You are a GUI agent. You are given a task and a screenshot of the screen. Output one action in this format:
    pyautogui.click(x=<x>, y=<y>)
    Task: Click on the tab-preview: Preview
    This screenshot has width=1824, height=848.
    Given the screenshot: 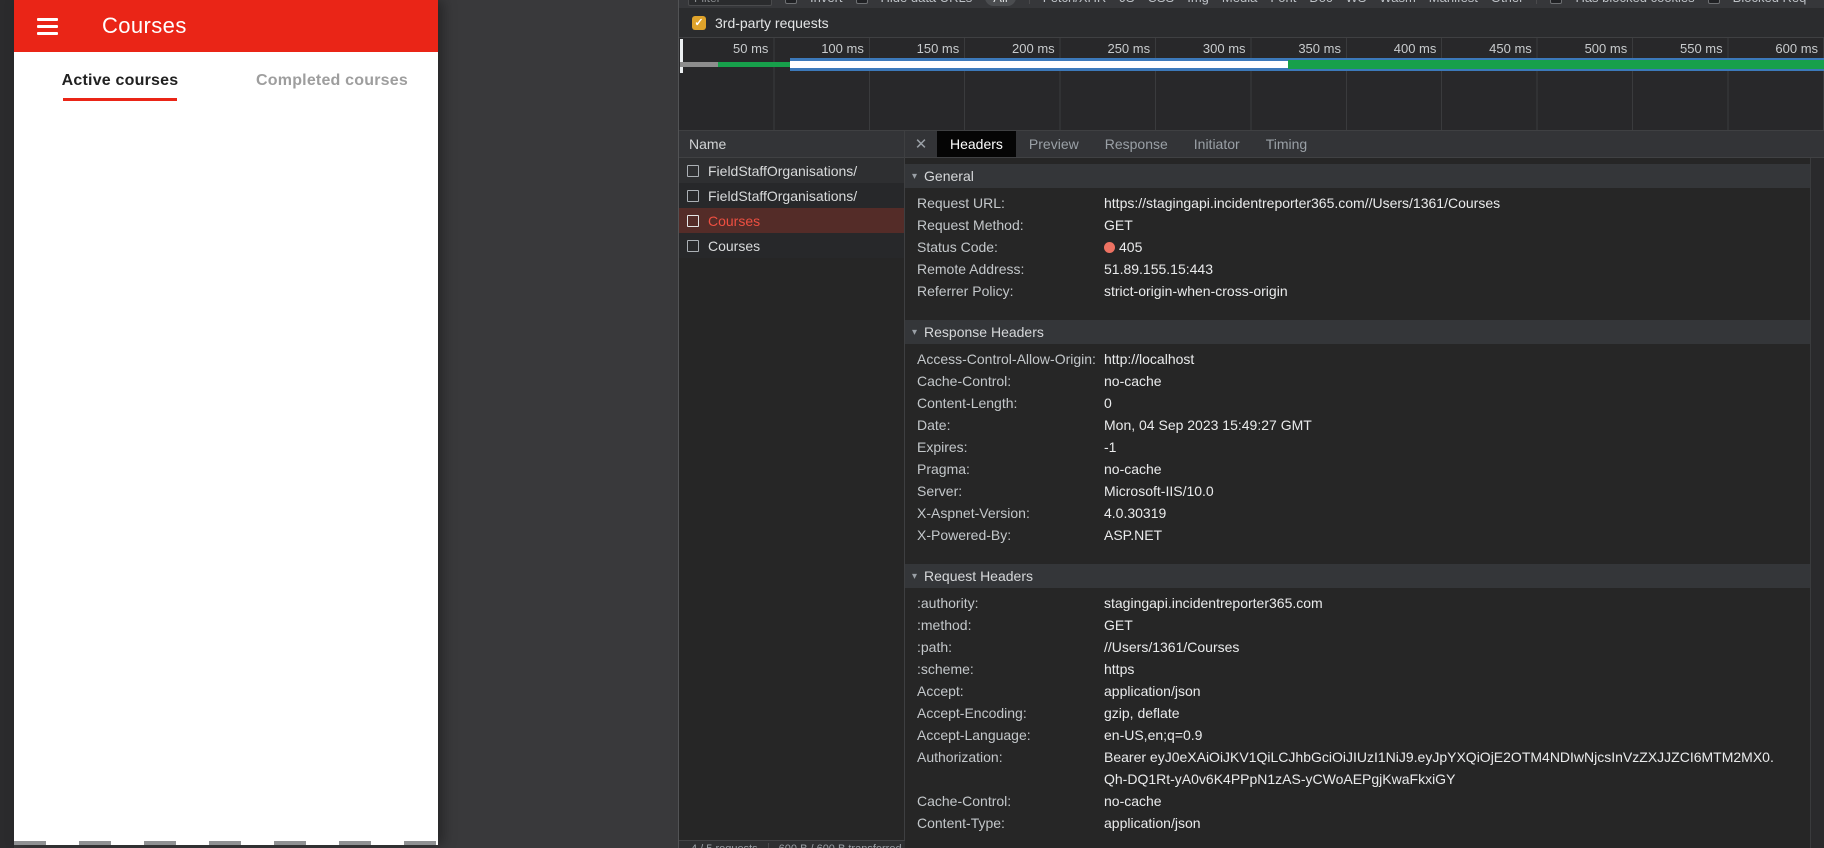 What is the action you would take?
    pyautogui.click(x=1054, y=144)
    